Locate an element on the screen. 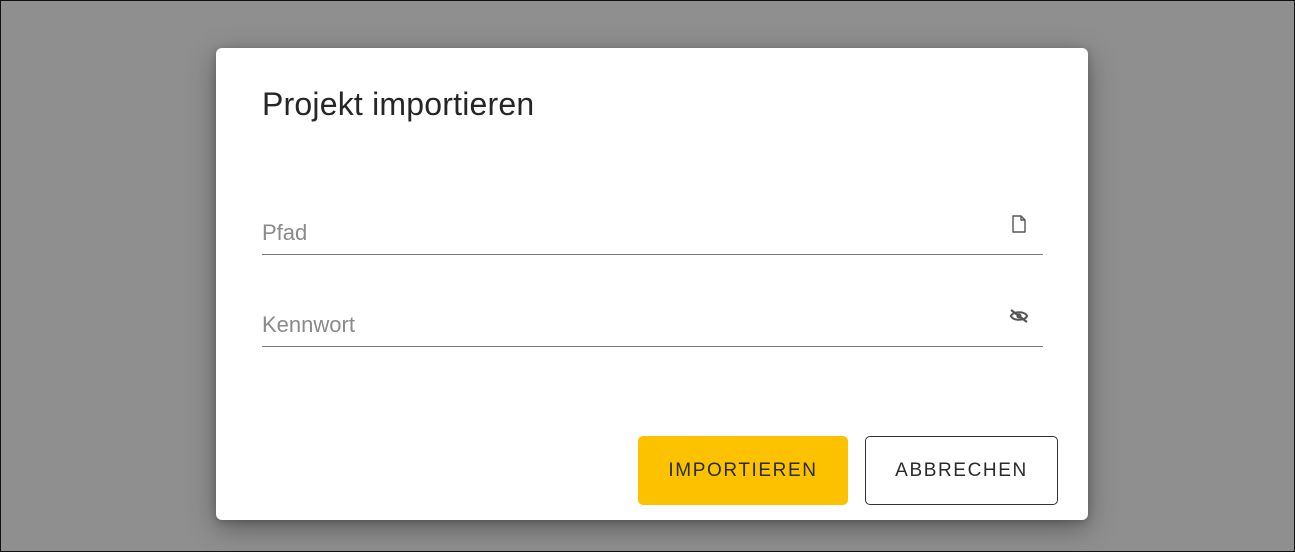  path-input is located at coordinates (622, 233).